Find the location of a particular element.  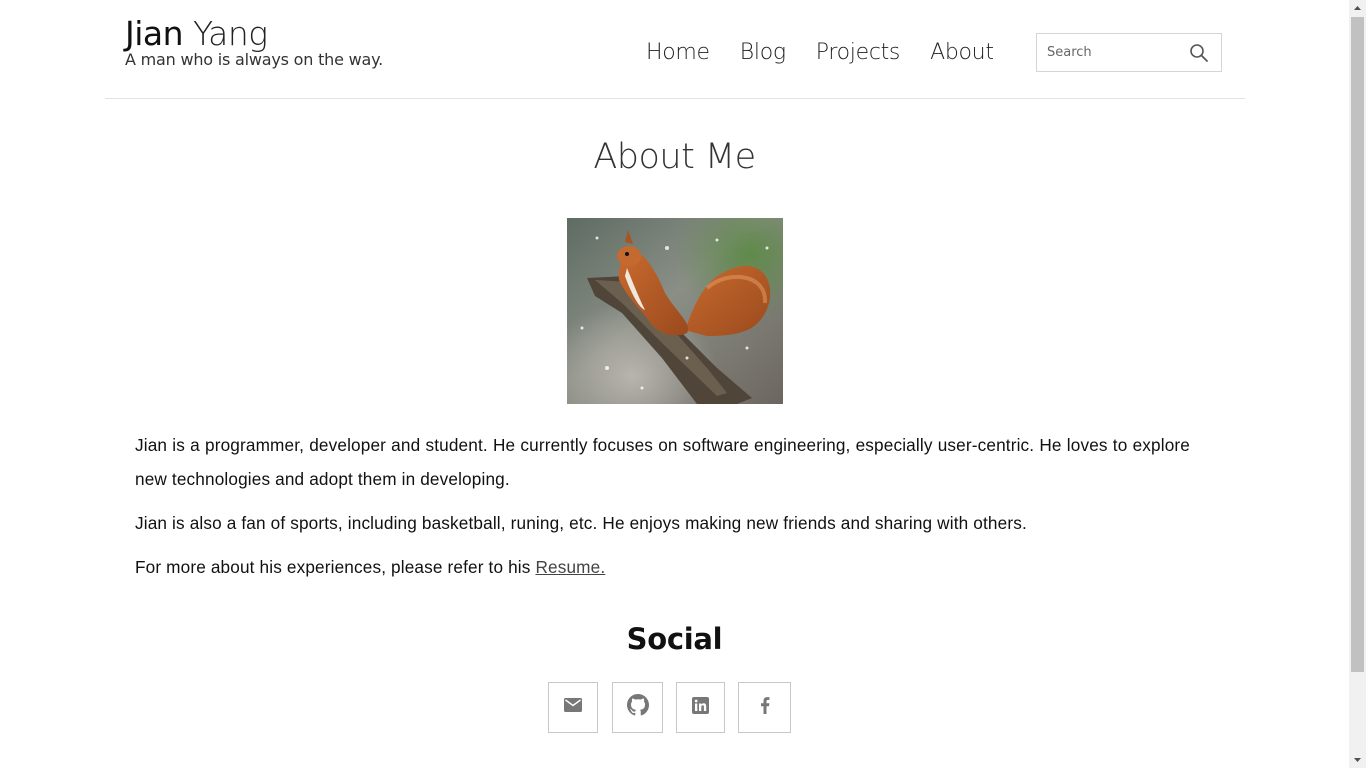

search-box is located at coordinates (1129, 52).